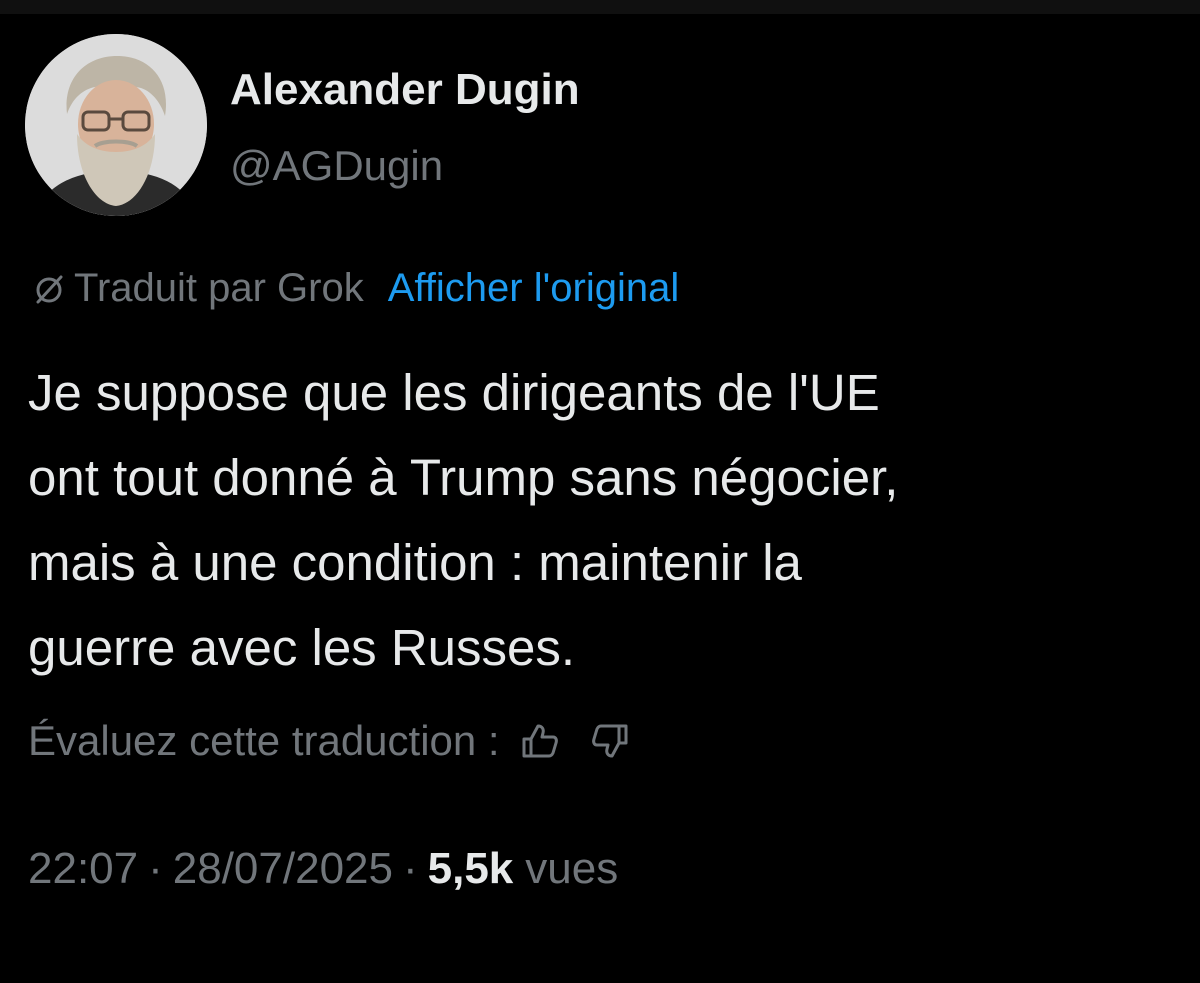  What do you see at coordinates (540, 741) in the screenshot?
I see `thumbs-up-icon` at bounding box center [540, 741].